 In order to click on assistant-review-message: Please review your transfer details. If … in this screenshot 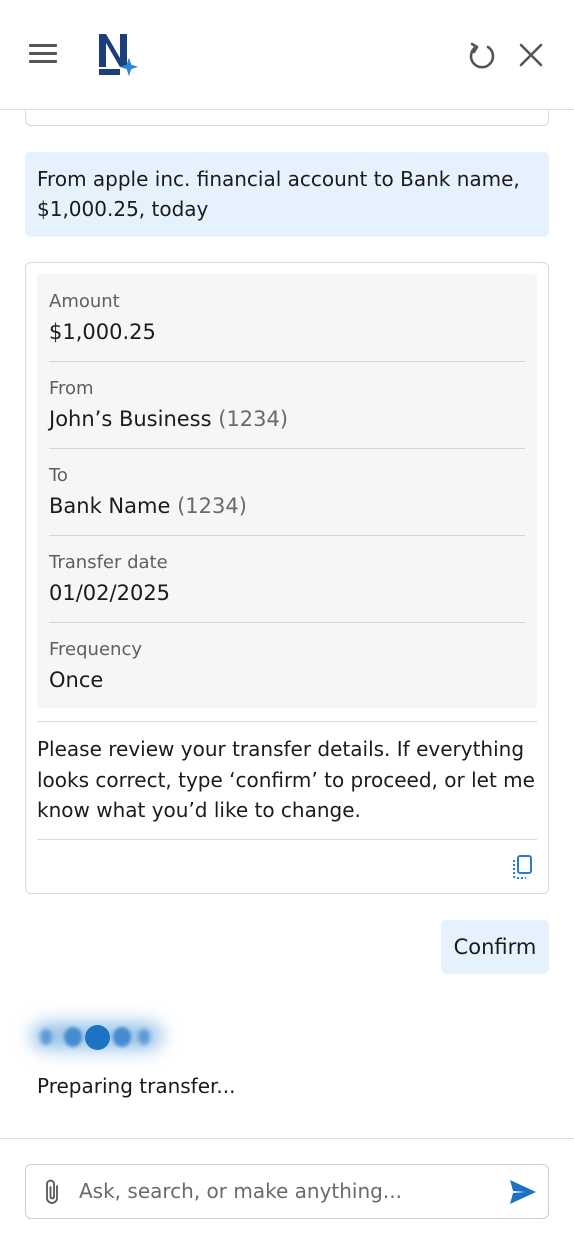, I will do `click(286, 779)`.